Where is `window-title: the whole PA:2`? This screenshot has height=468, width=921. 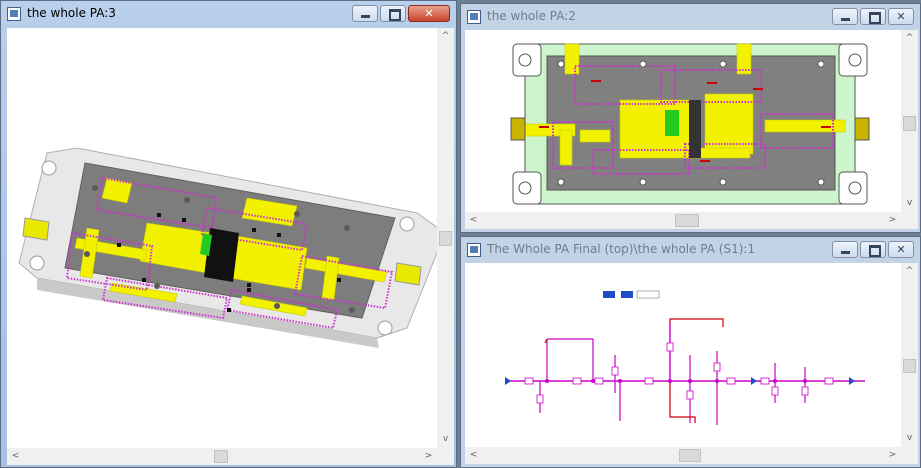
window-title: the whole PA:2 is located at coordinates (531, 16).